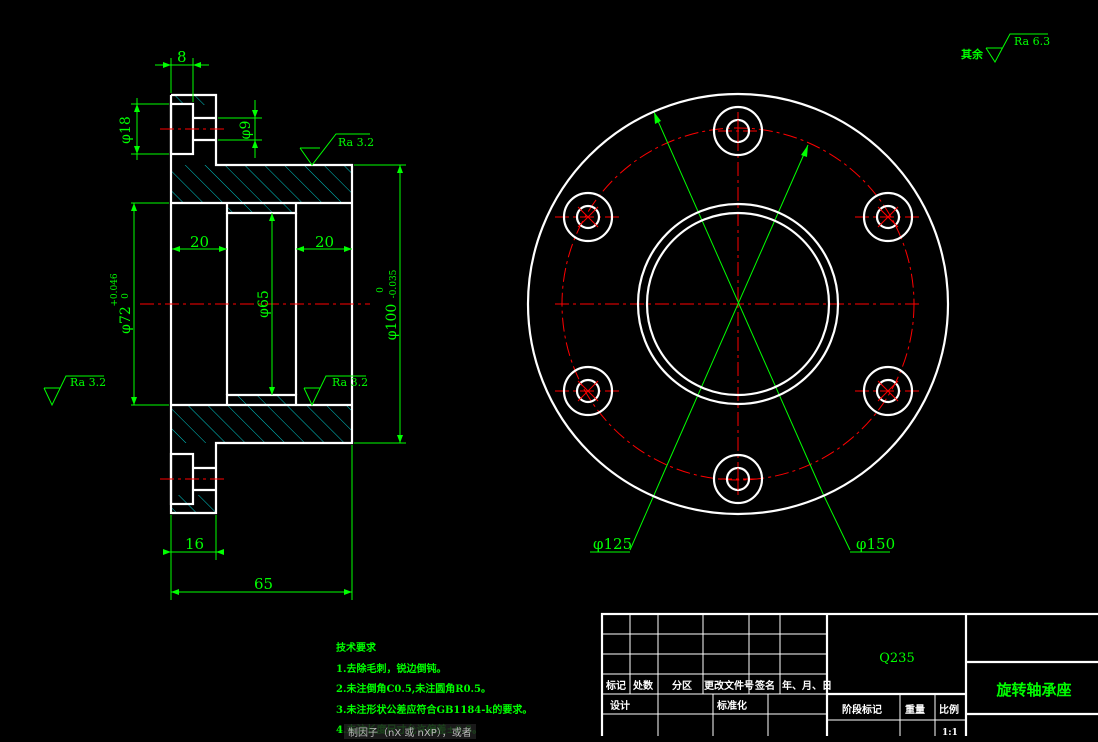 The height and width of the screenshot is (742, 1098). What do you see at coordinates (949, 709) in the screenshot?
I see `scale-label: 比例` at bounding box center [949, 709].